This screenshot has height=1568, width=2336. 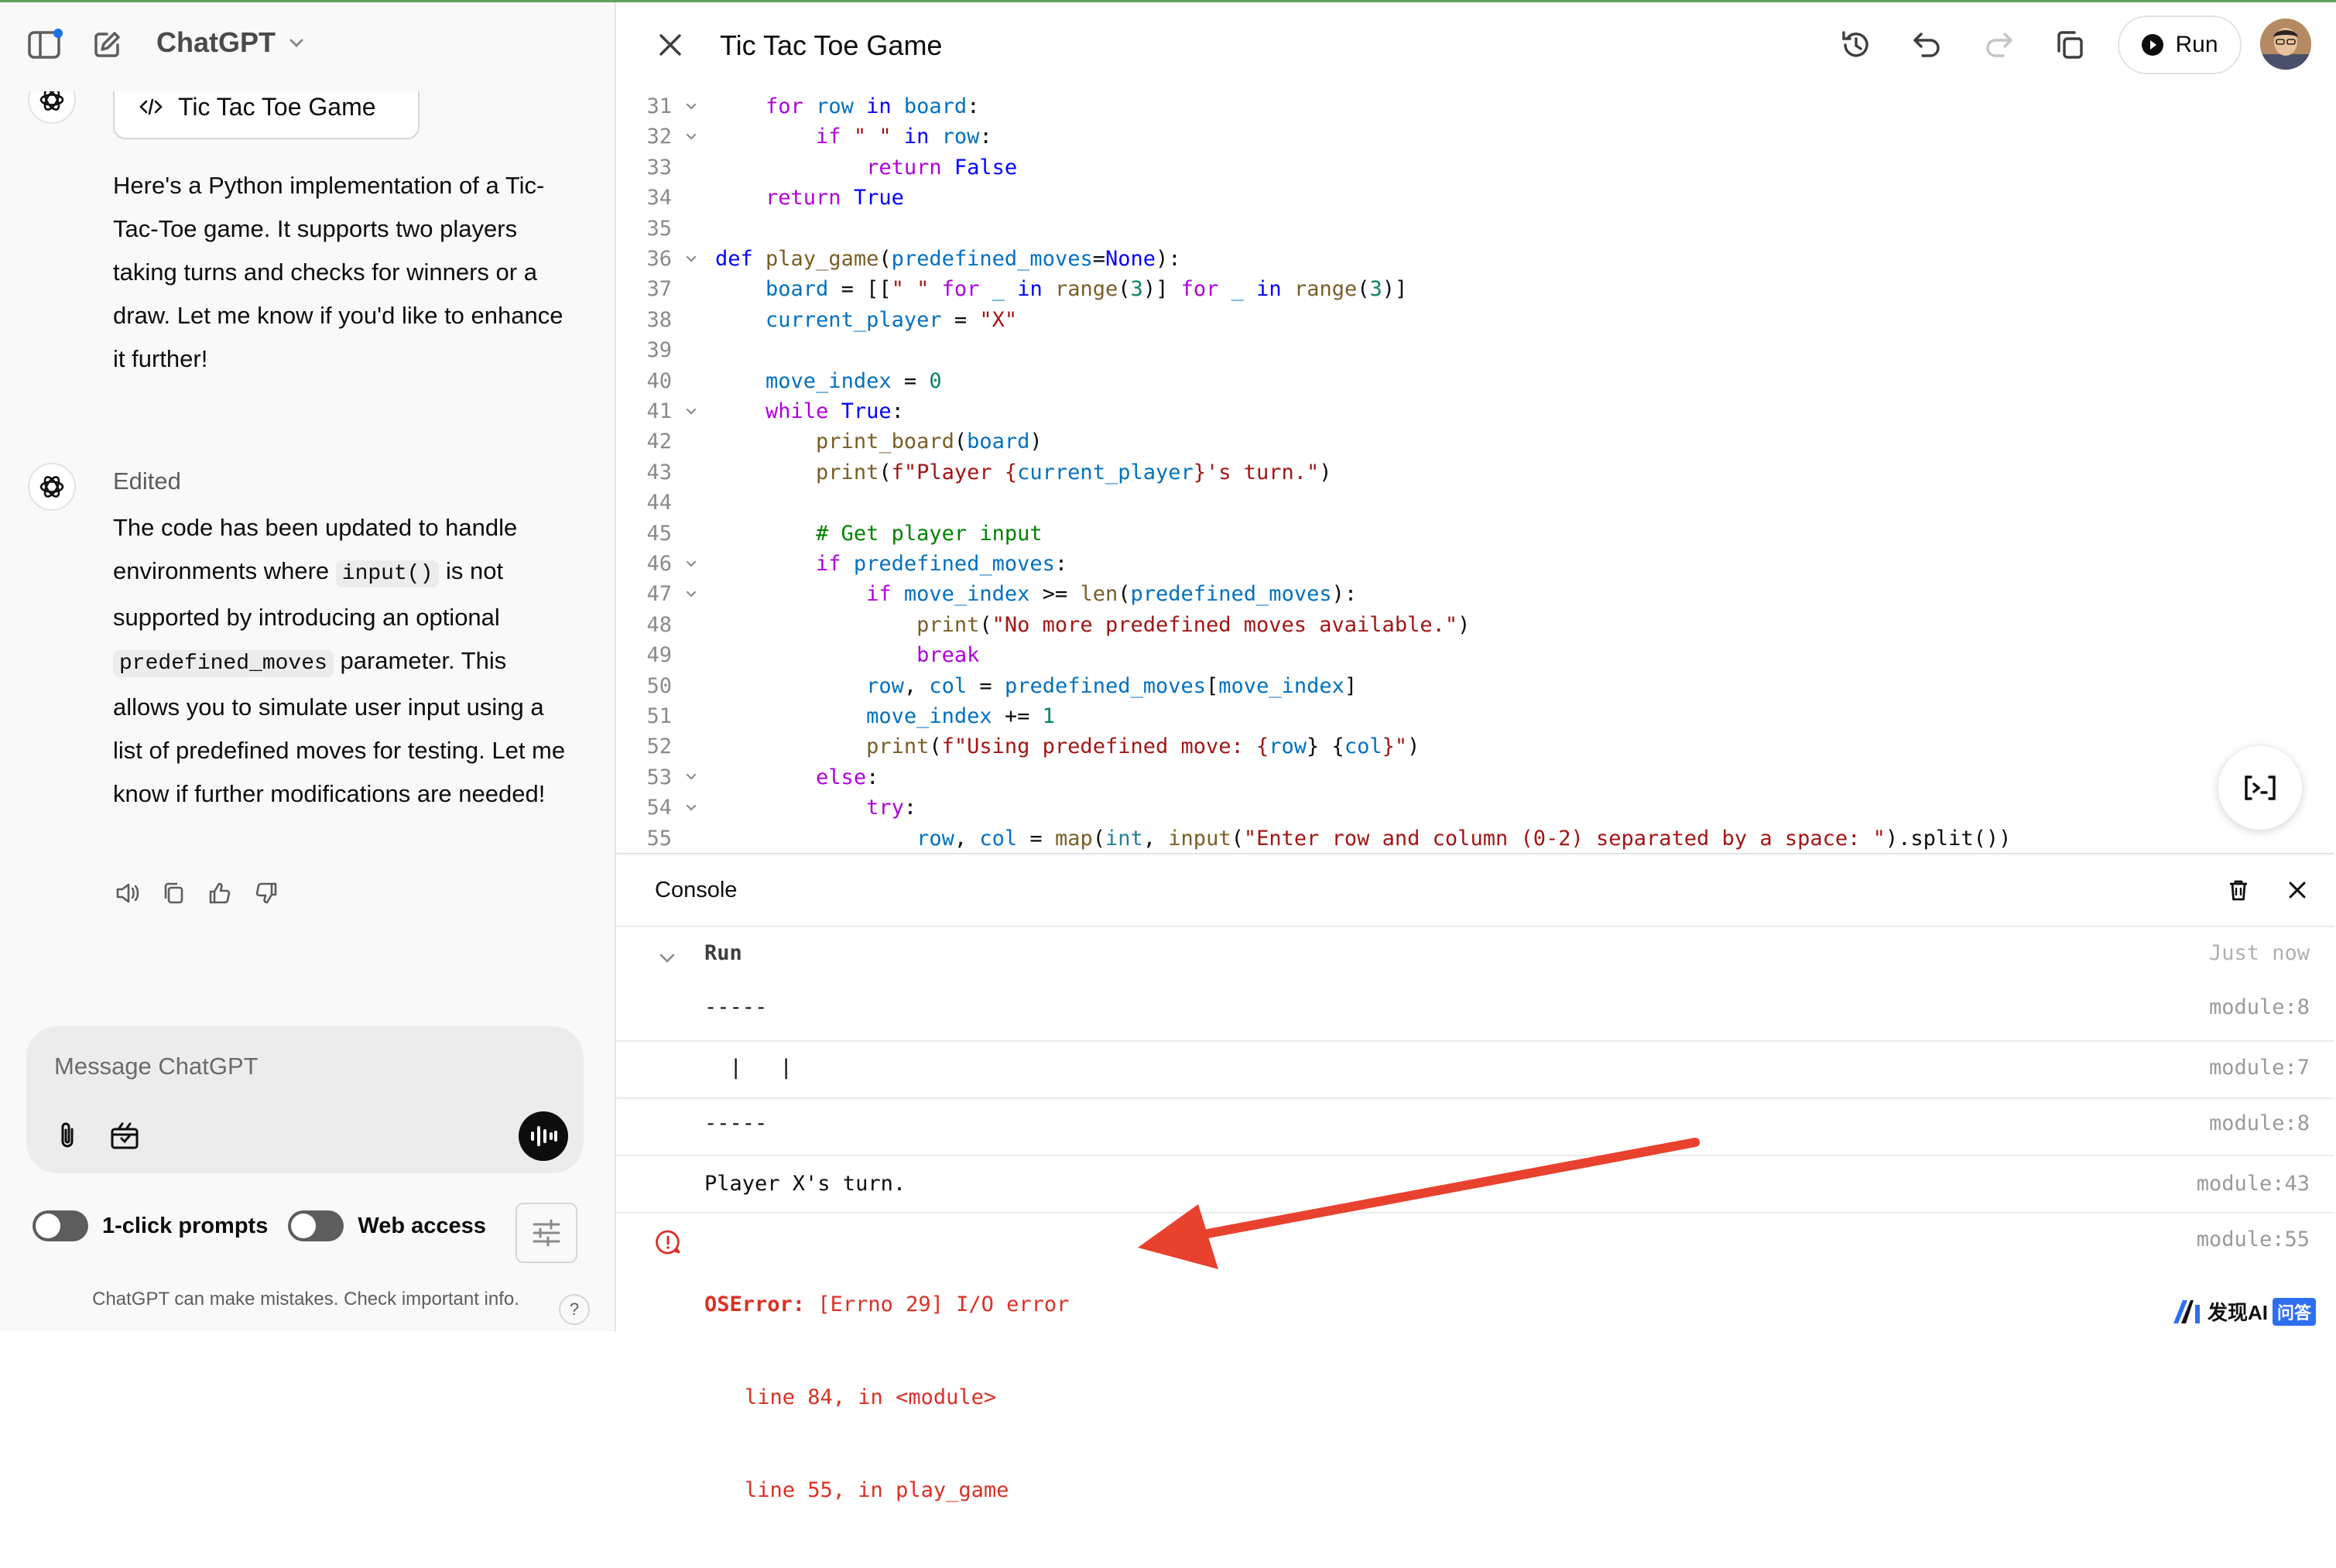 What do you see at coordinates (886, 1397) in the screenshot?
I see `traceback-line: line 84, in <module>` at bounding box center [886, 1397].